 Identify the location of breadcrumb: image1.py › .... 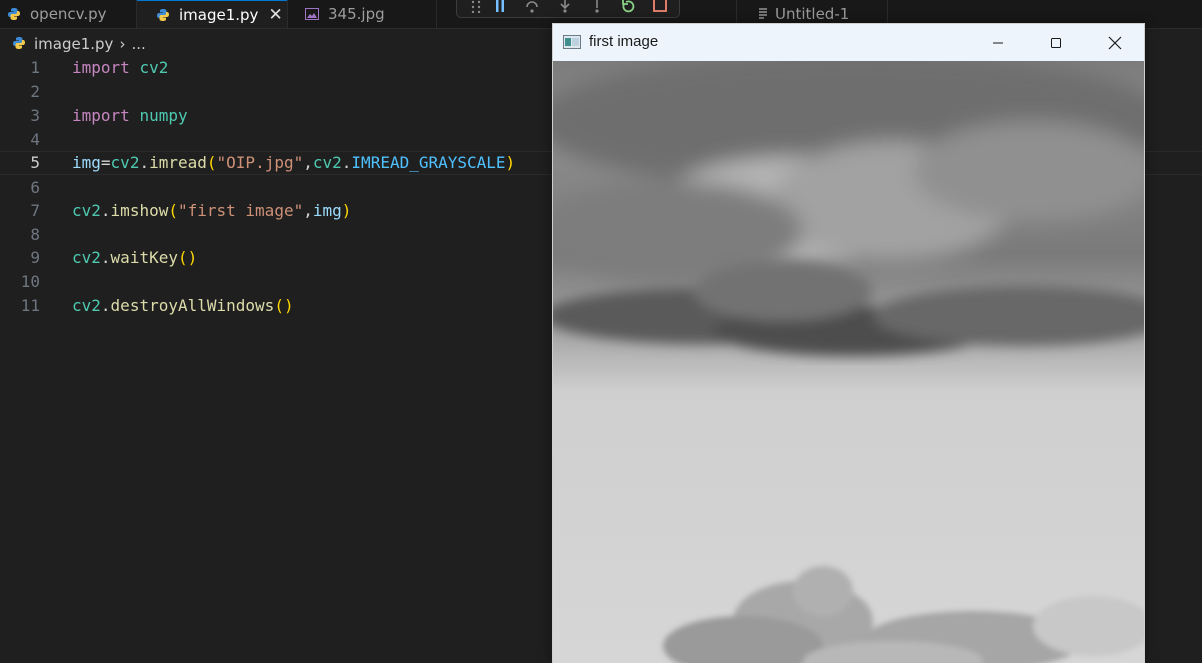
(73, 44).